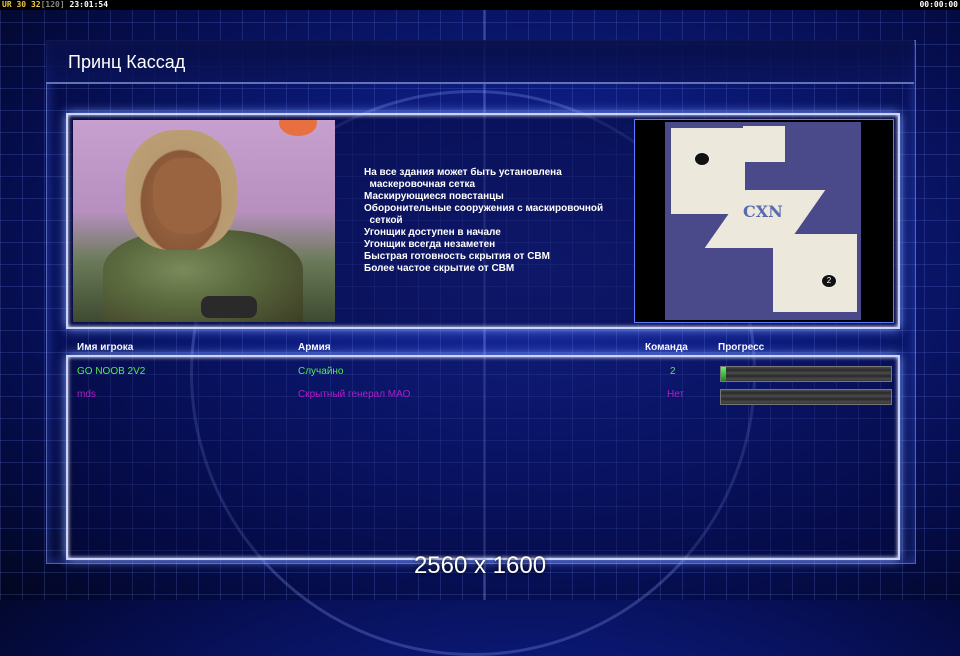 This screenshot has width=960, height=656. Describe the element at coordinates (480, 565) in the screenshot. I see `resolution-label: 2560 x 1600` at that location.